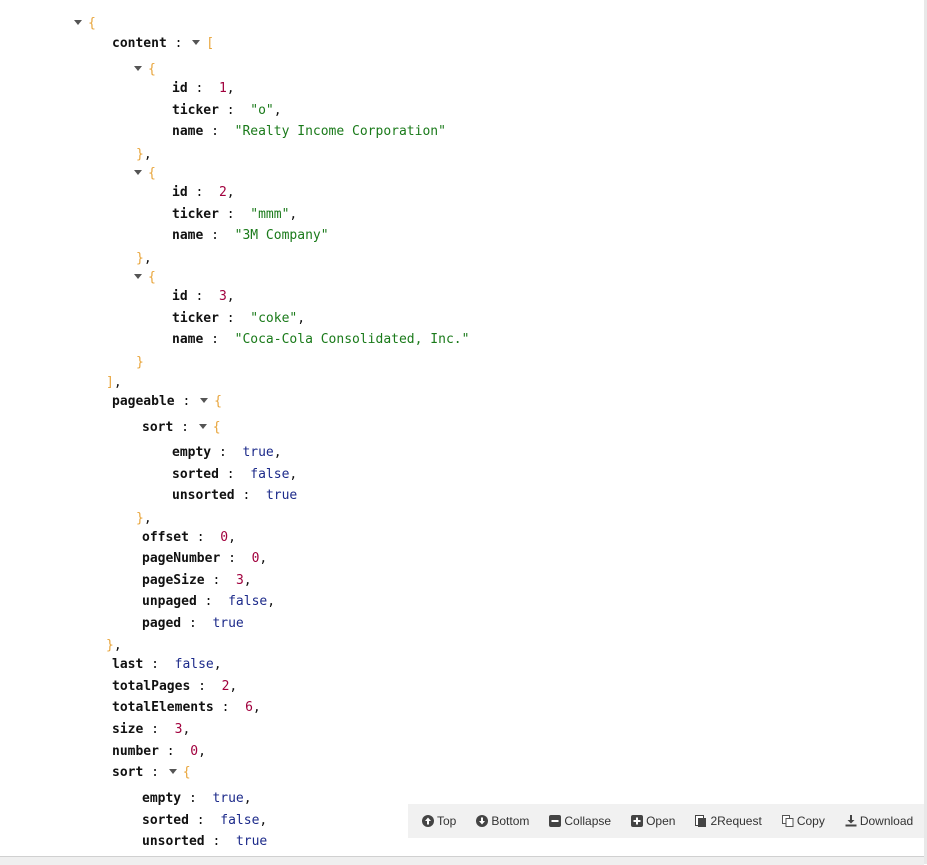 The image size is (927, 865). I want to click on json-line: id : 2,, so click(203, 193).